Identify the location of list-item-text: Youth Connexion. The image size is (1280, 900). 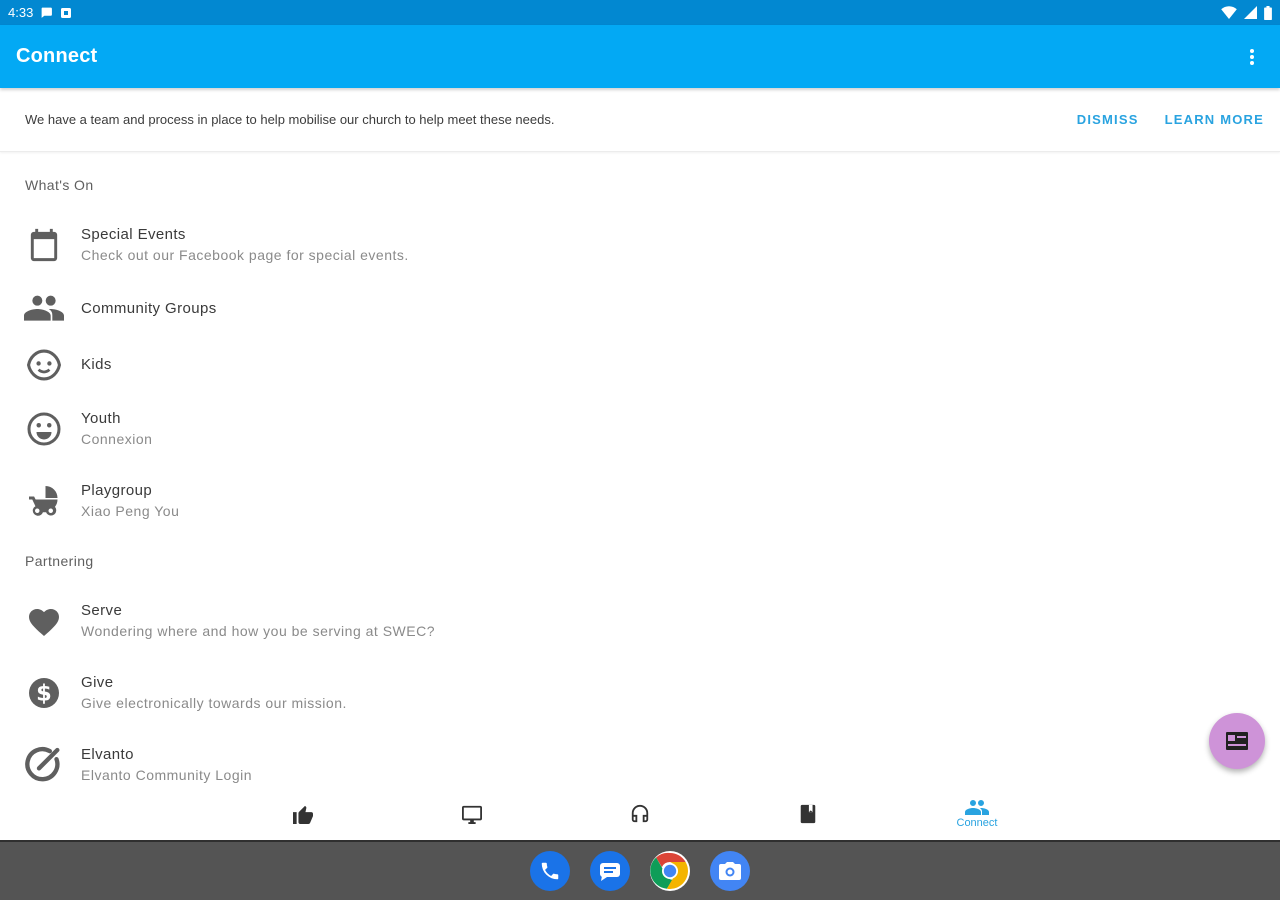
(116, 429).